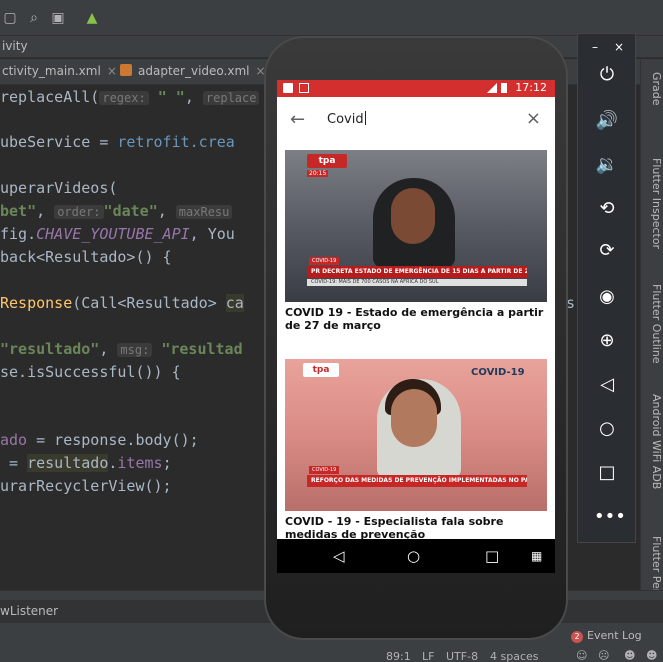  Describe the element at coordinates (504, 88) in the screenshot. I see `battery-icon` at that location.